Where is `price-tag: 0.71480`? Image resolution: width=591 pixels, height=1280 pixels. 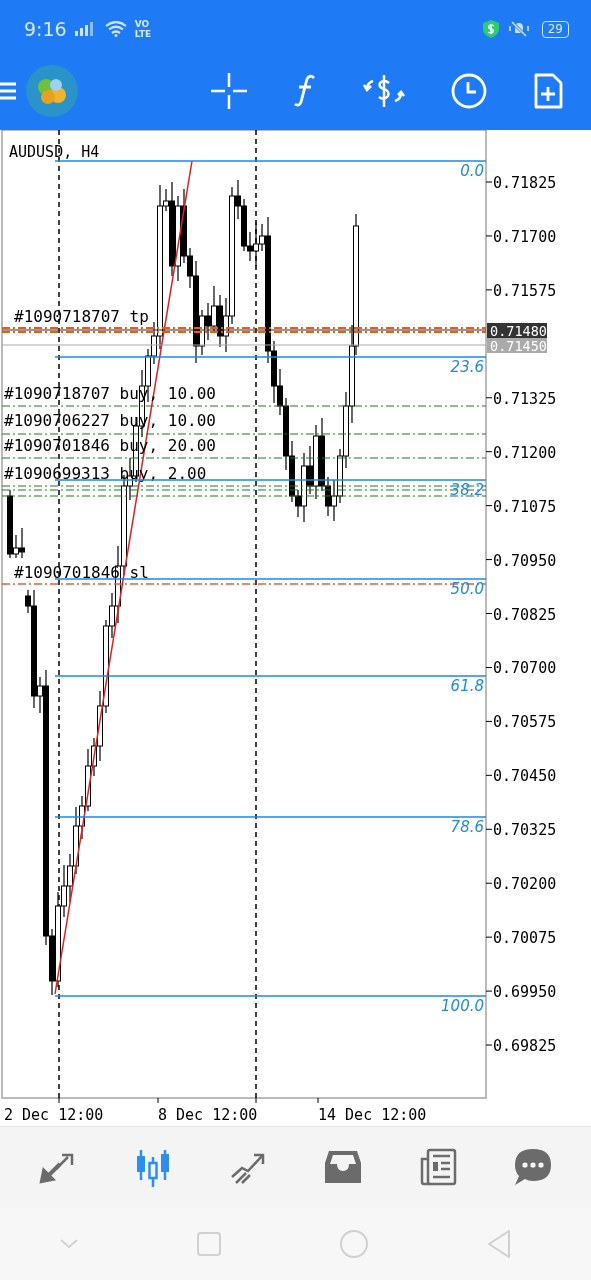 price-tag: 0.71480 is located at coordinates (517, 331).